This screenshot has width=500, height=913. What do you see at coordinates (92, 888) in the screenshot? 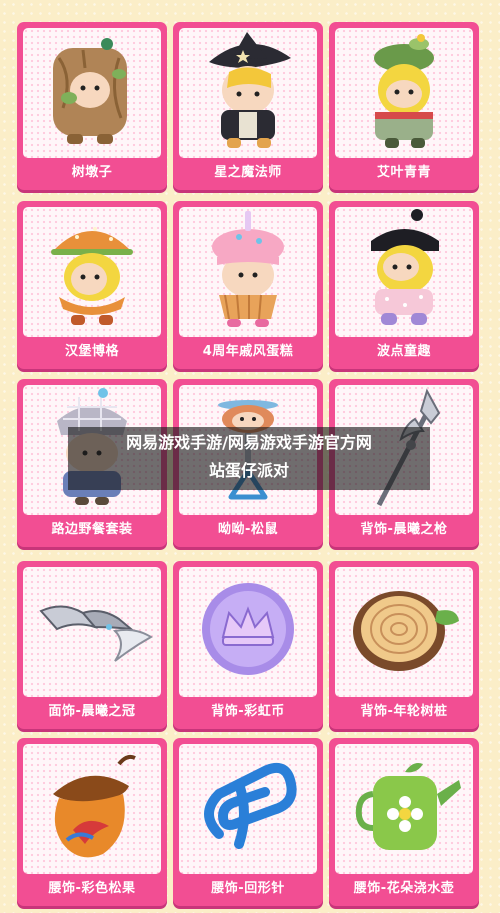
I see `card-label: 腰饰-彩色松果` at bounding box center [92, 888].